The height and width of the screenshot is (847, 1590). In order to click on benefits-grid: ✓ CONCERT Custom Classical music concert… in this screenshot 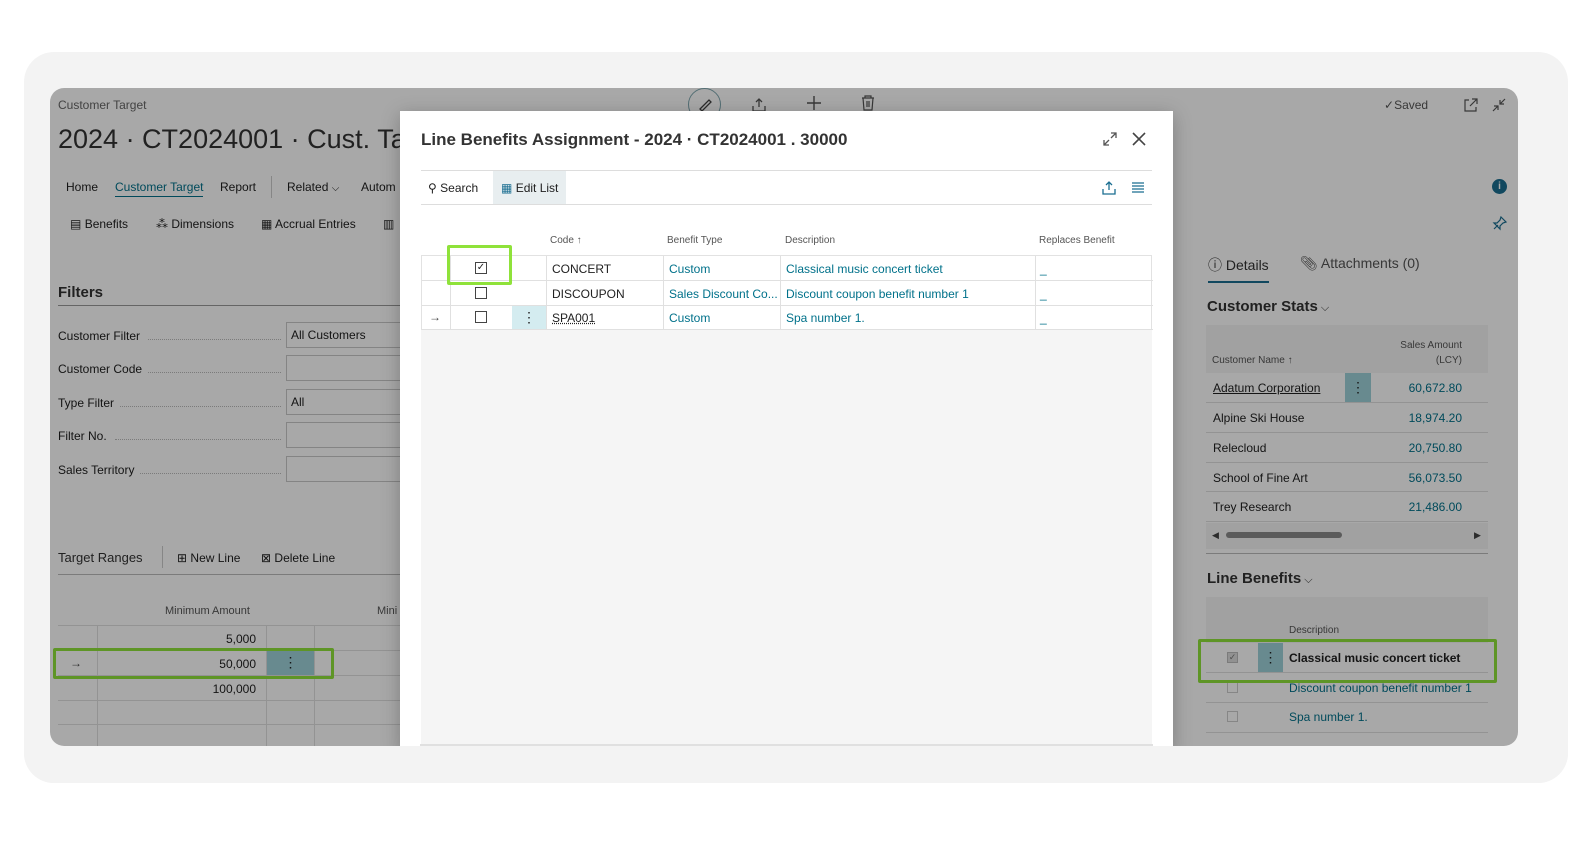, I will do `click(787, 292)`.